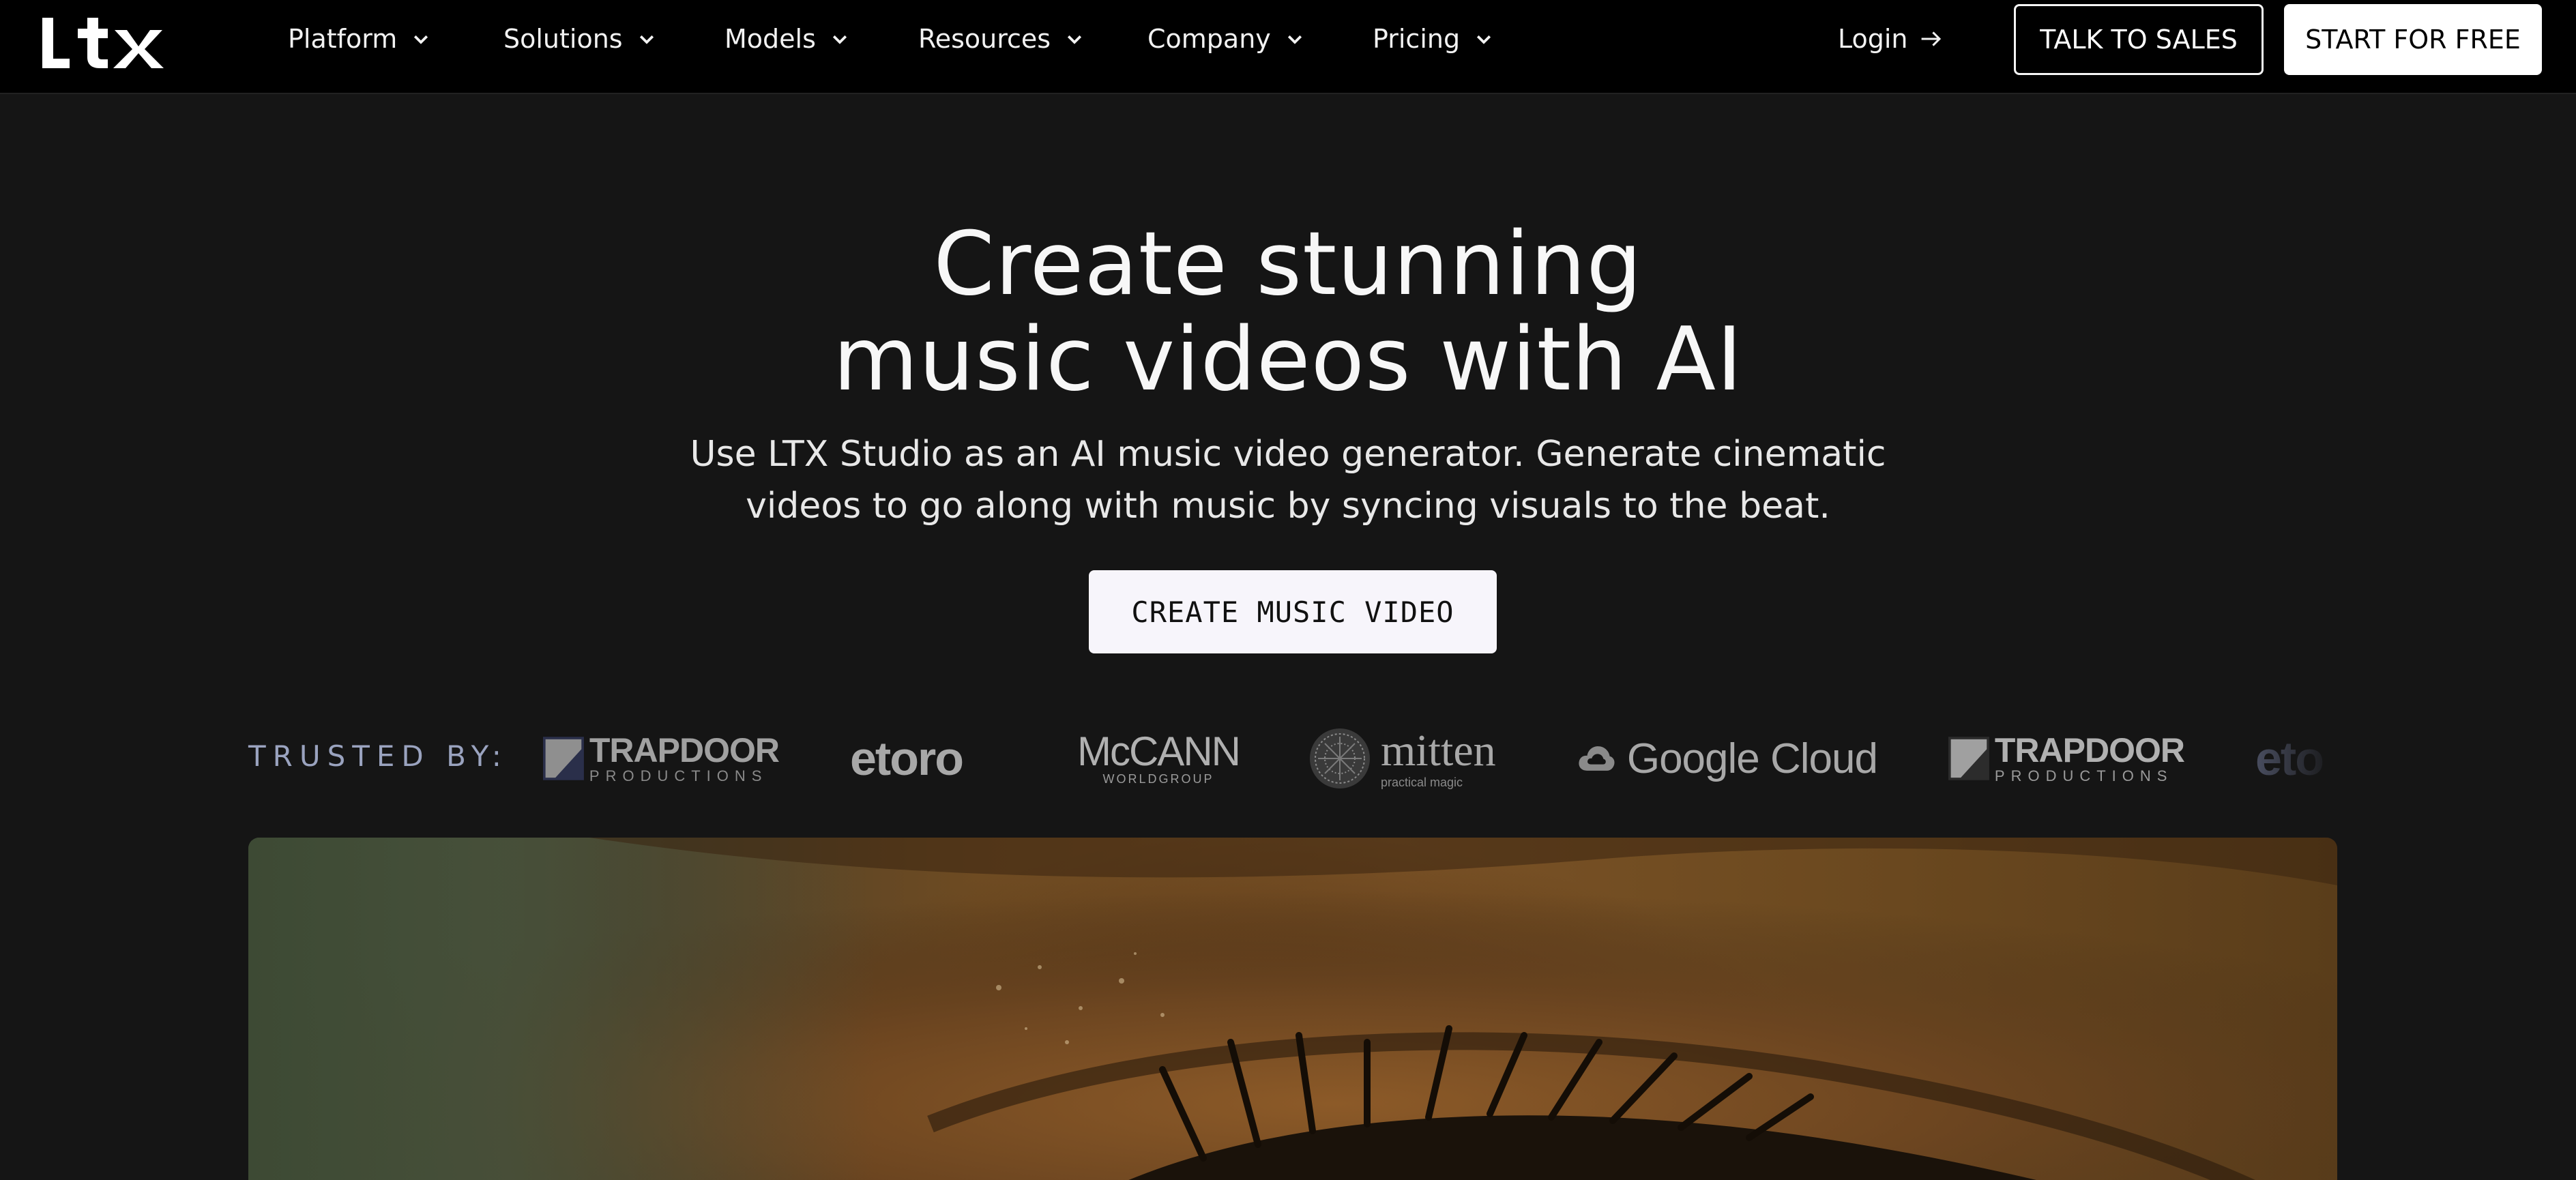 This screenshot has height=1180, width=2576. Describe the element at coordinates (104, 43) in the screenshot. I see `ltx-logo` at that location.